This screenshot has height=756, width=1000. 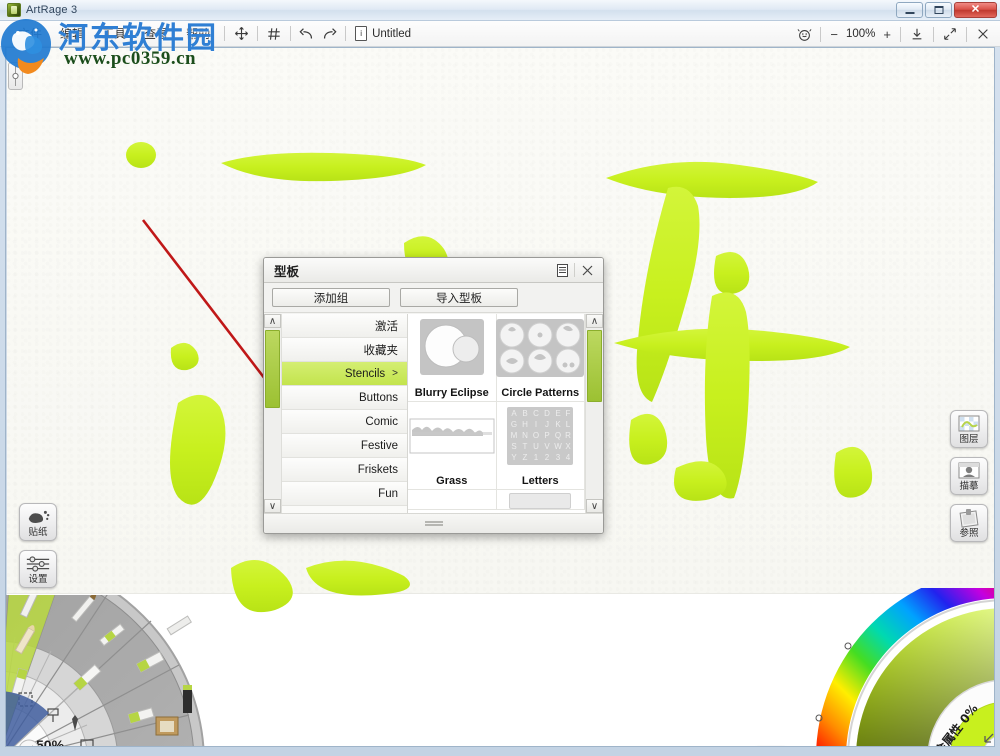 What do you see at coordinates (378, 397) in the screenshot?
I see `category-label: Buttons` at bounding box center [378, 397].